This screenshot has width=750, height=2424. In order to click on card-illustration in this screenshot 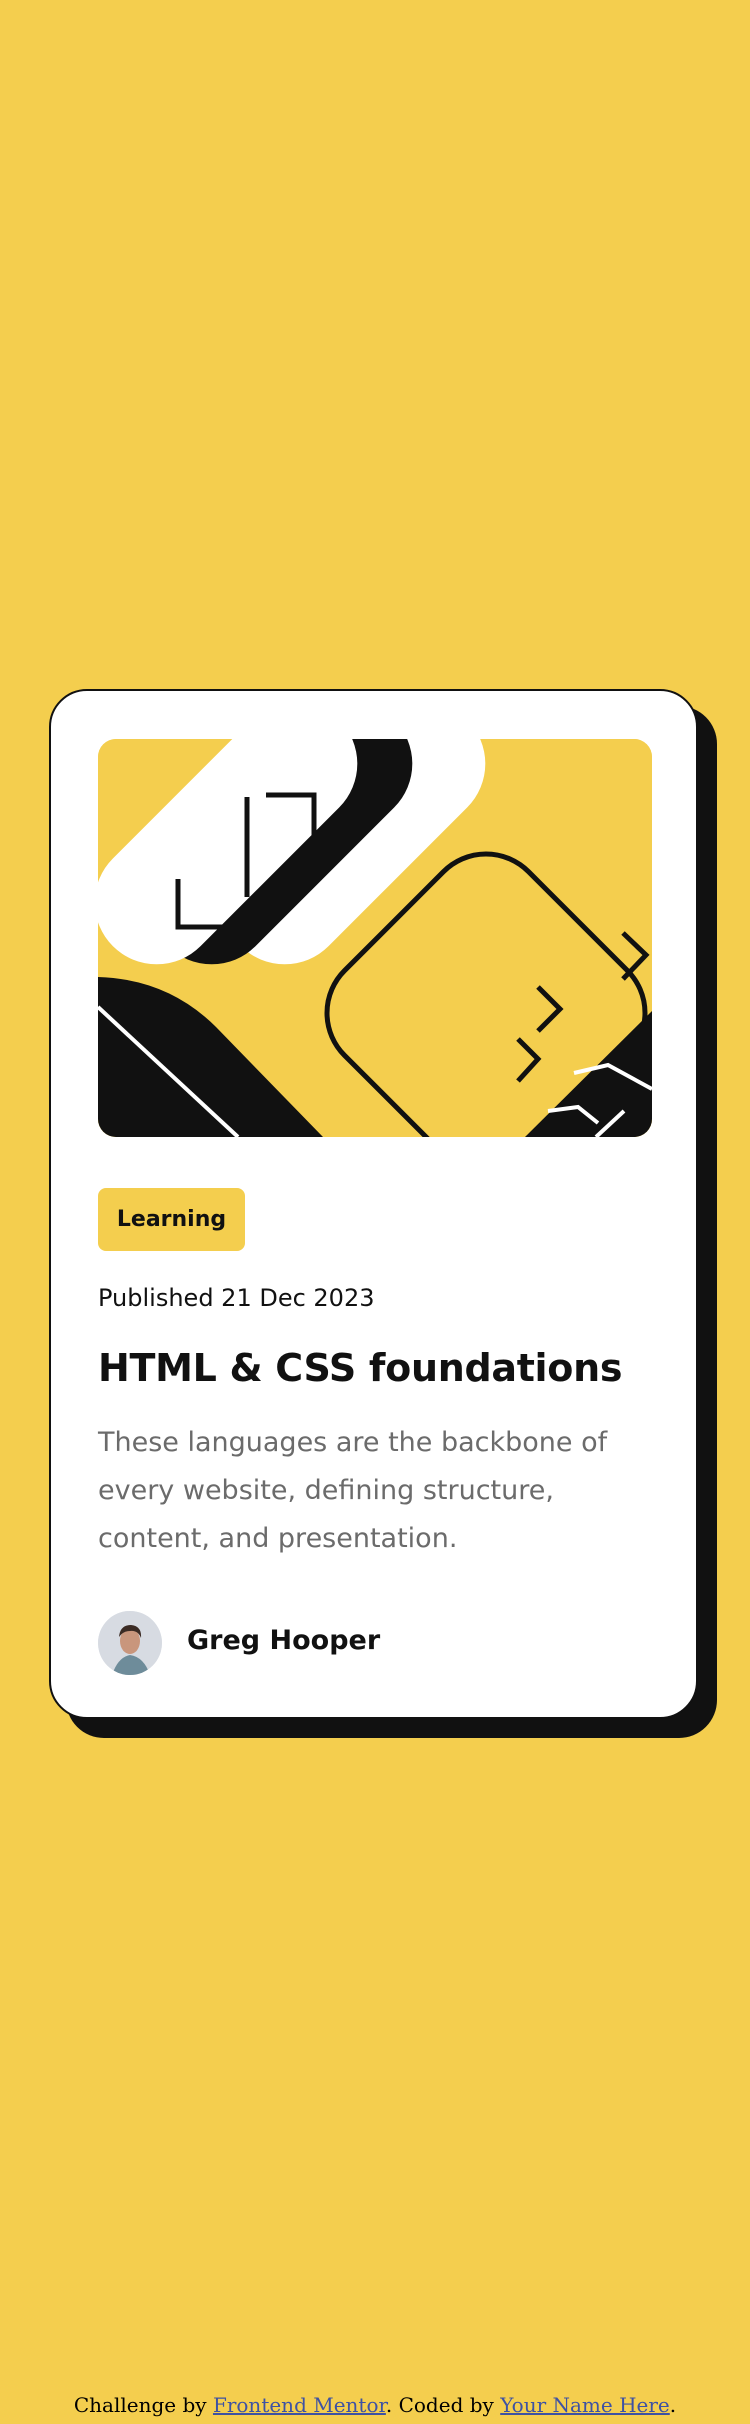, I will do `click(375, 938)`.